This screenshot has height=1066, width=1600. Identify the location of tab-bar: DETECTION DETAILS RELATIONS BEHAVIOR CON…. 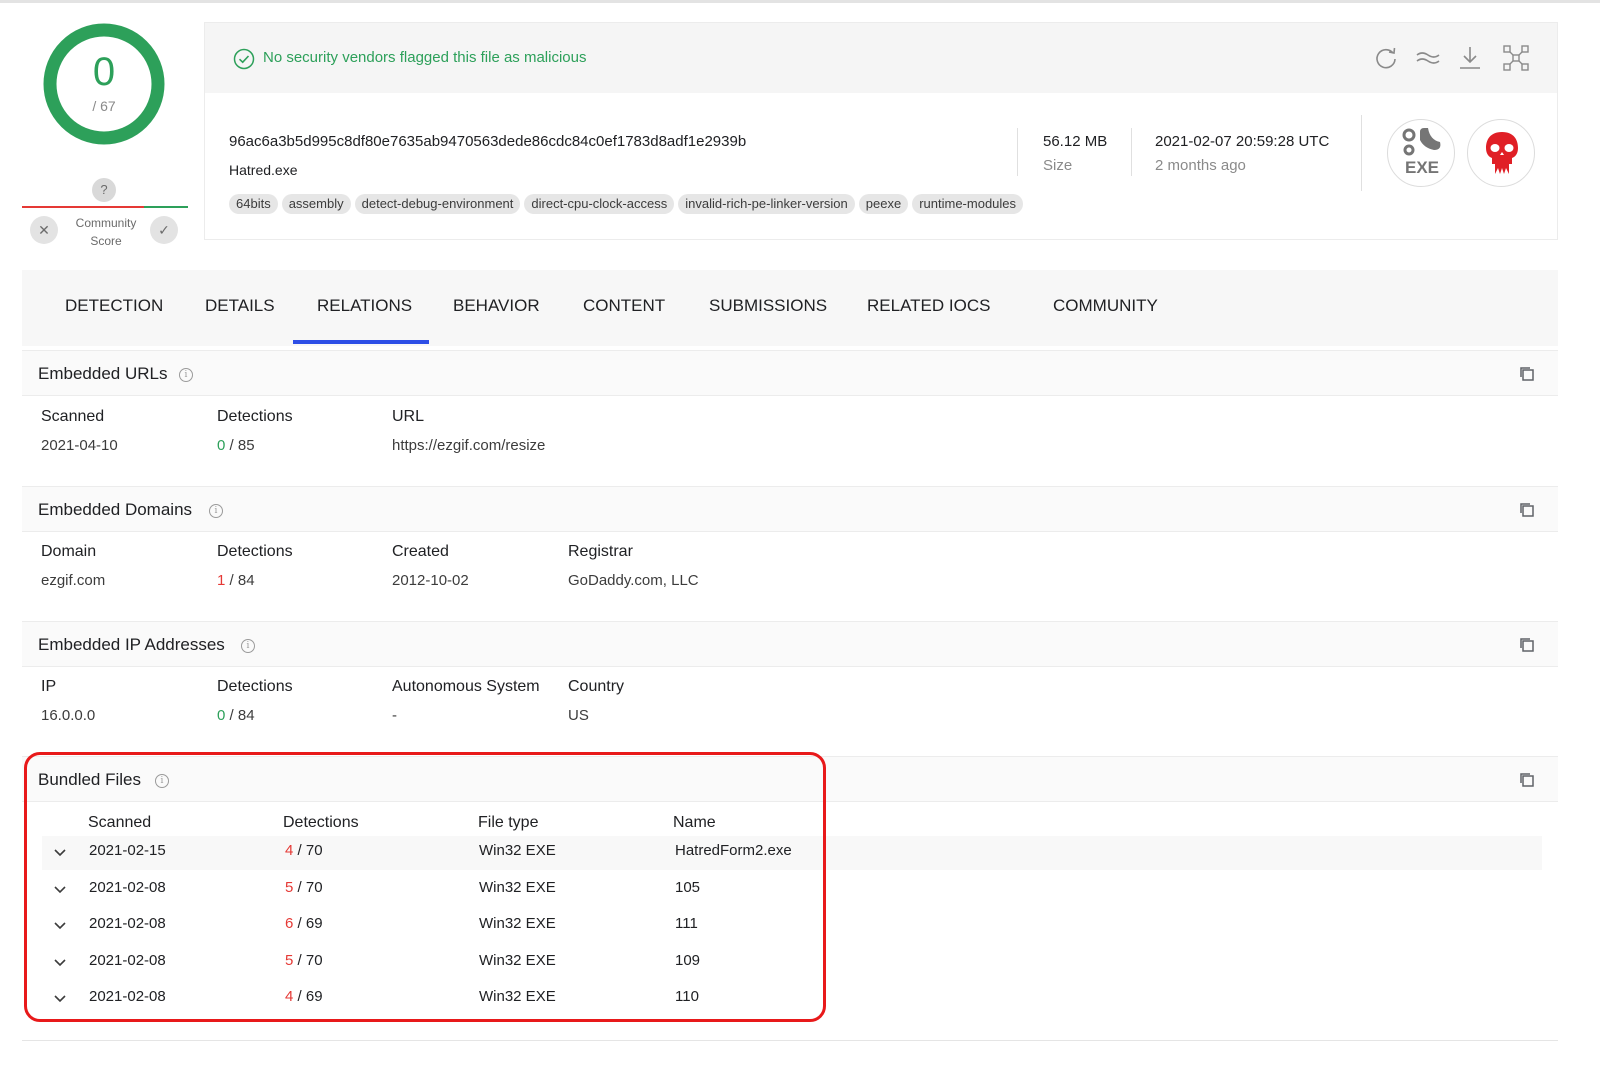
(790, 308).